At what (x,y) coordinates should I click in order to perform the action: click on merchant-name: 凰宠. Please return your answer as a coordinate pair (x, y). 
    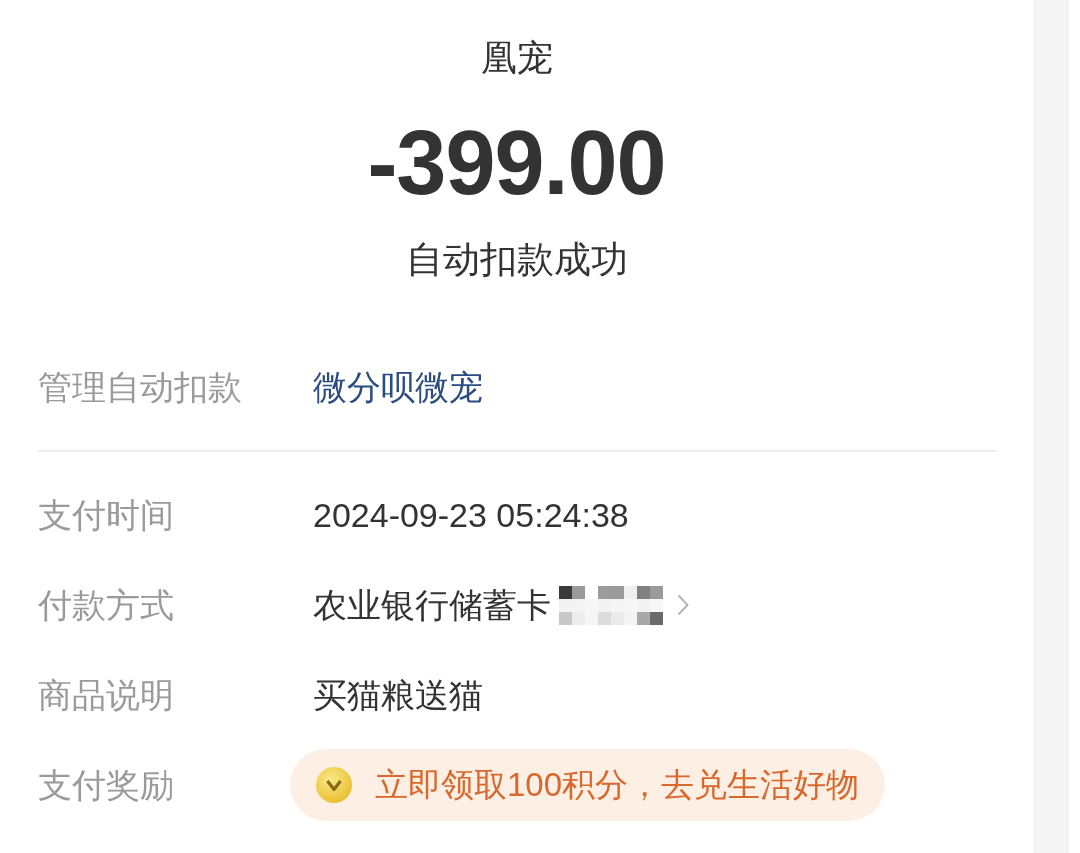
    Looking at the image, I should click on (516, 58).